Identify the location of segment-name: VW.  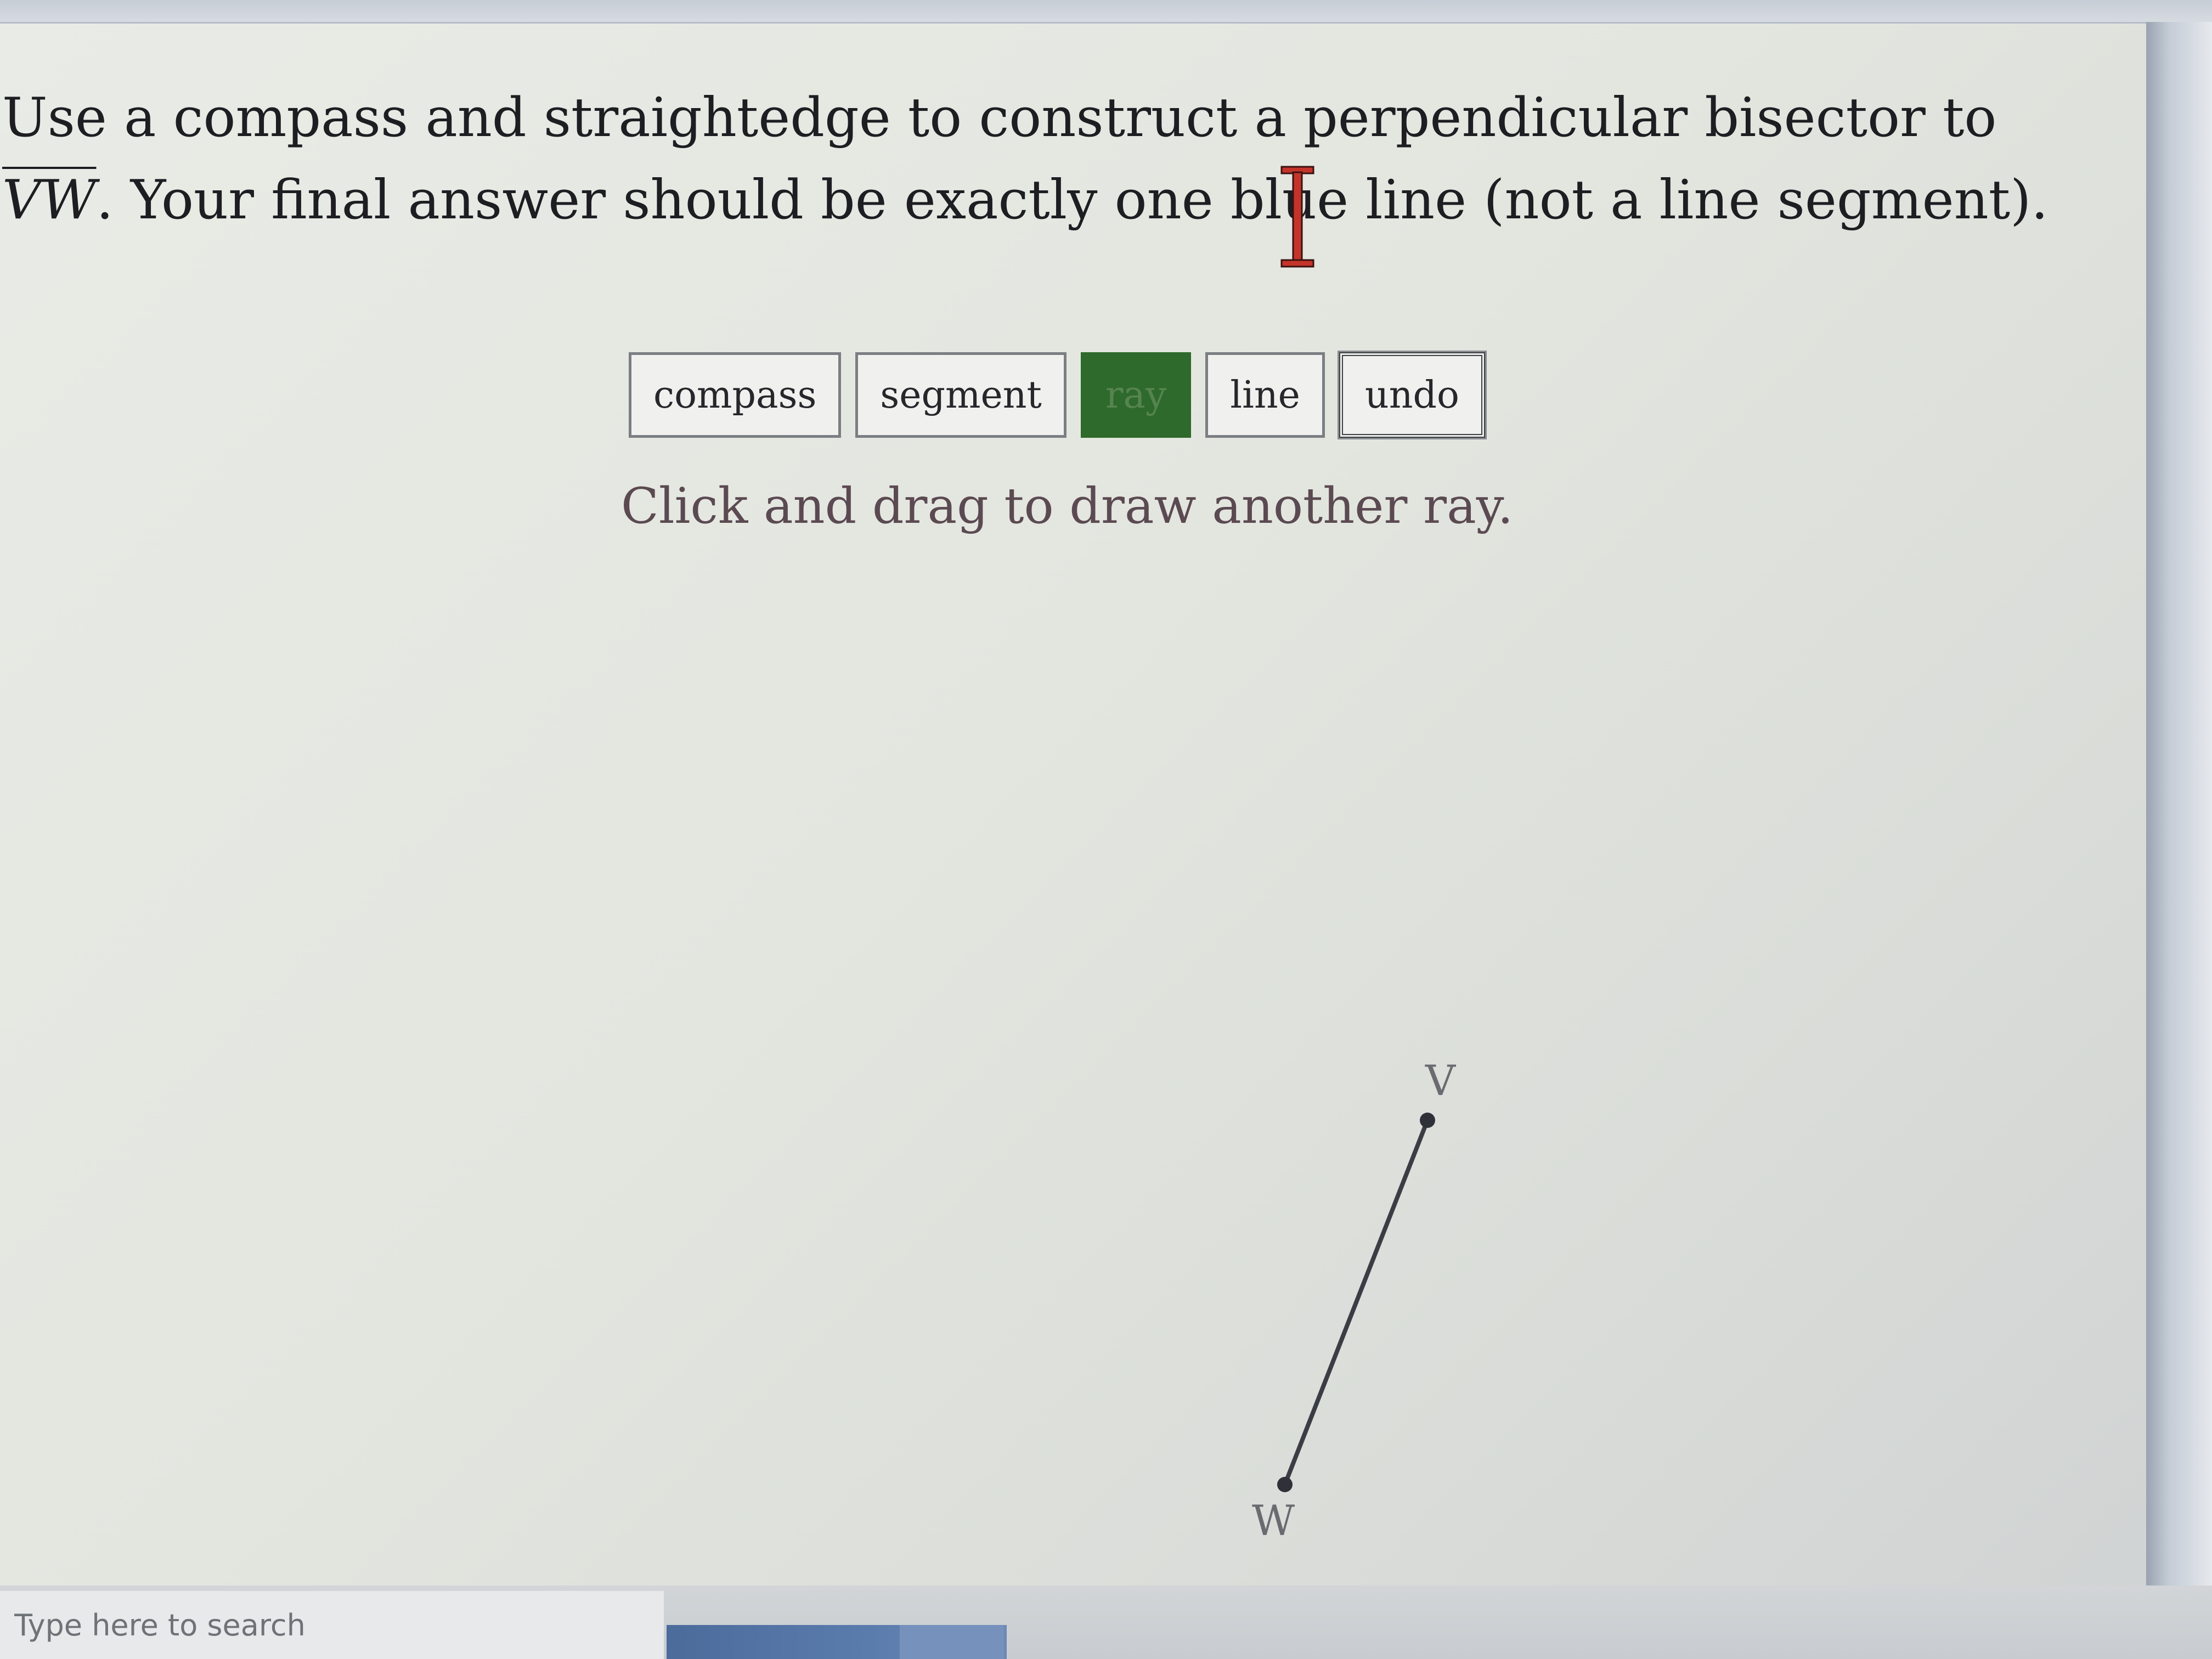
(49, 201).